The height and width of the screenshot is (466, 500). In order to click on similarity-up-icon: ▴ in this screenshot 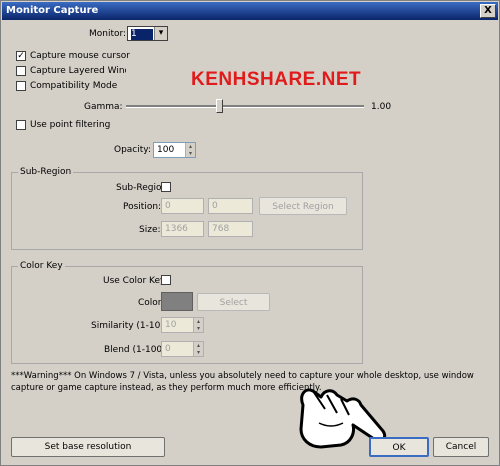, I will do `click(198, 321)`.